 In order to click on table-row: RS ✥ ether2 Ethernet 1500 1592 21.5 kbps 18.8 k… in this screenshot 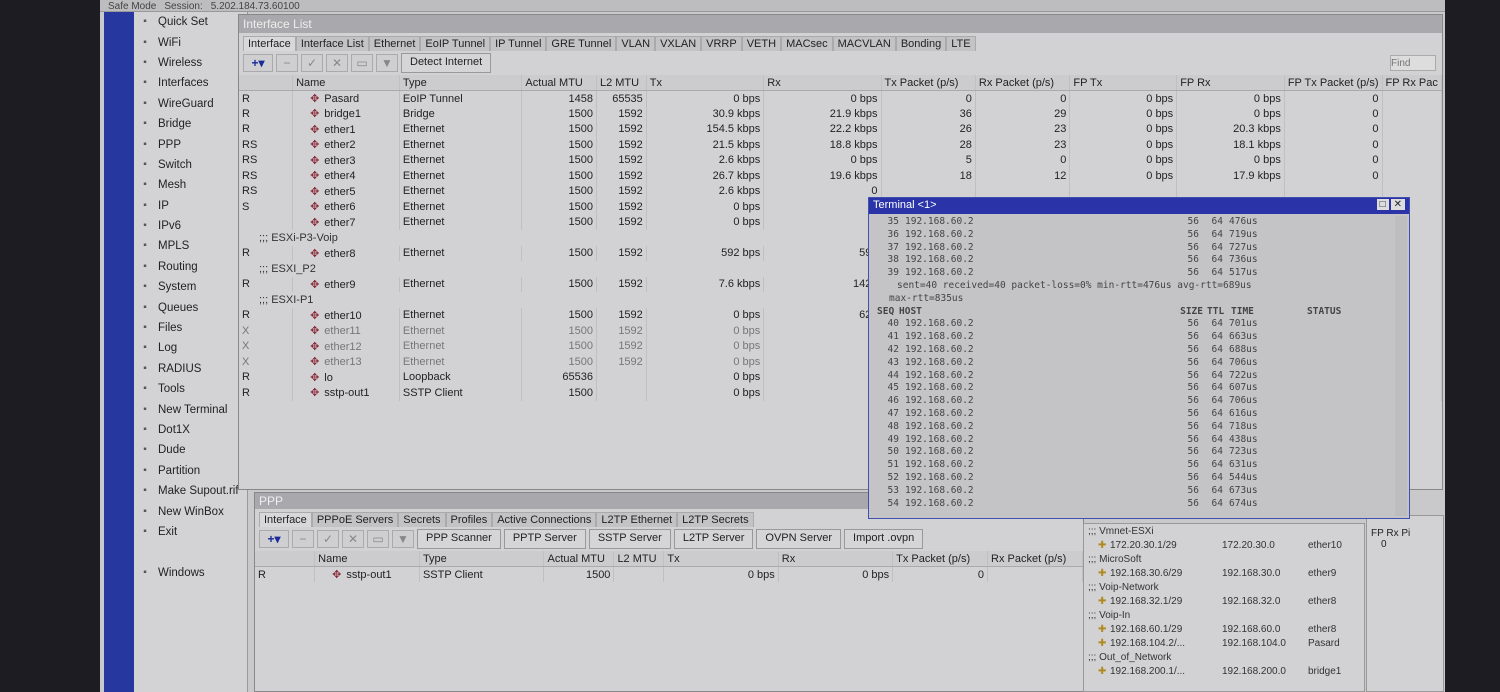, I will do `click(841, 145)`.